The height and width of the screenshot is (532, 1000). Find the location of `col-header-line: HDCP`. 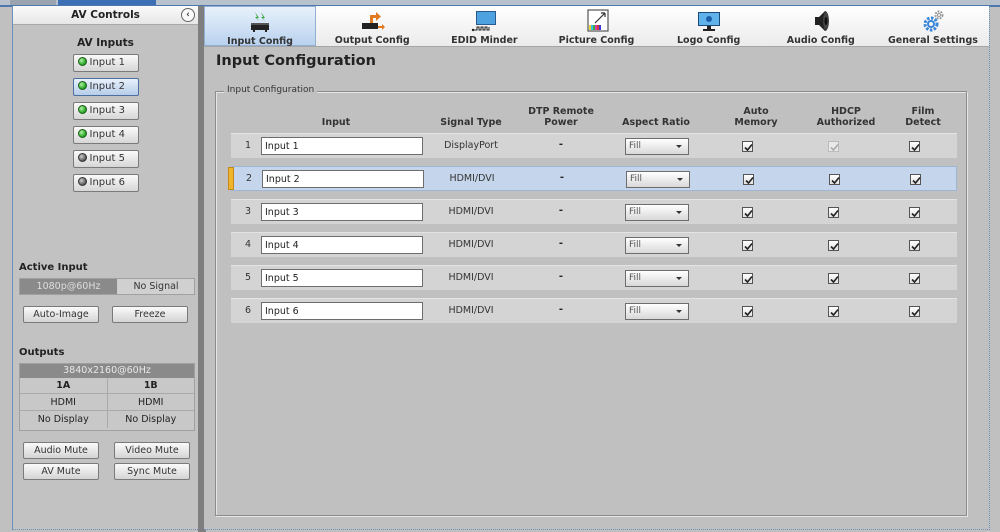

col-header-line: HDCP is located at coordinates (846, 111).